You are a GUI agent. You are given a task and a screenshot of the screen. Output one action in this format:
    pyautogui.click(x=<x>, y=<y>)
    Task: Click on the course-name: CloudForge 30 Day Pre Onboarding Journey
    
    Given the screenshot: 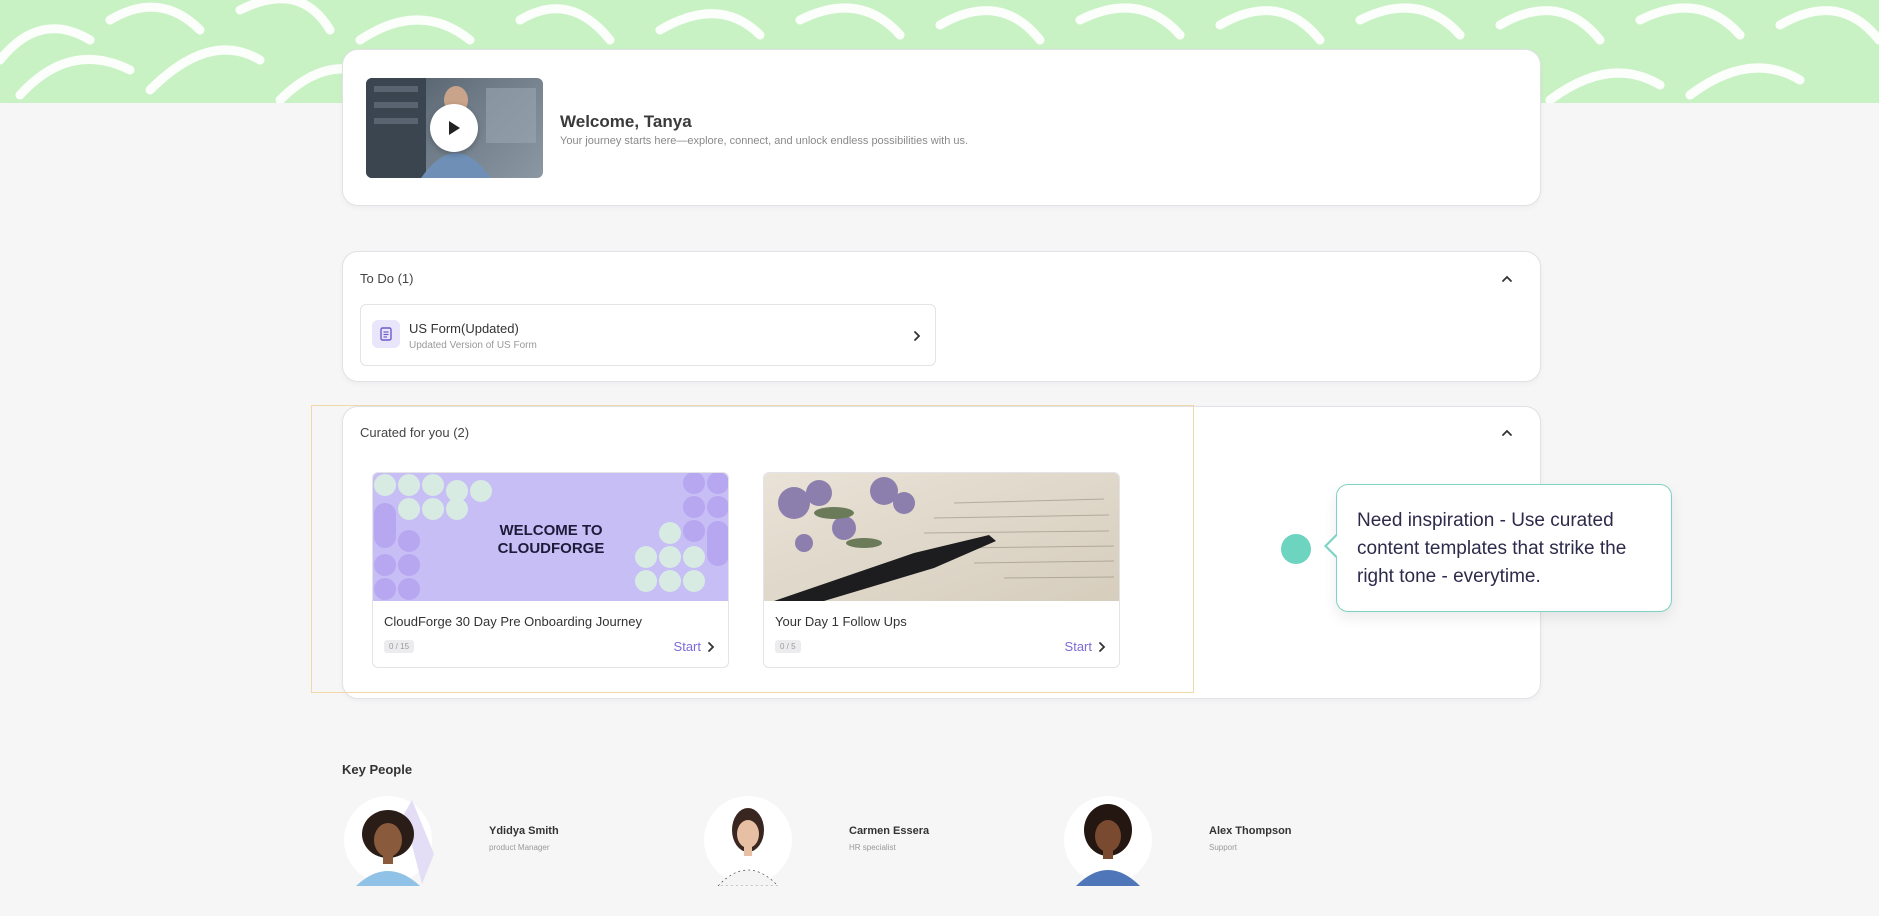 What is the action you would take?
    pyautogui.click(x=513, y=621)
    